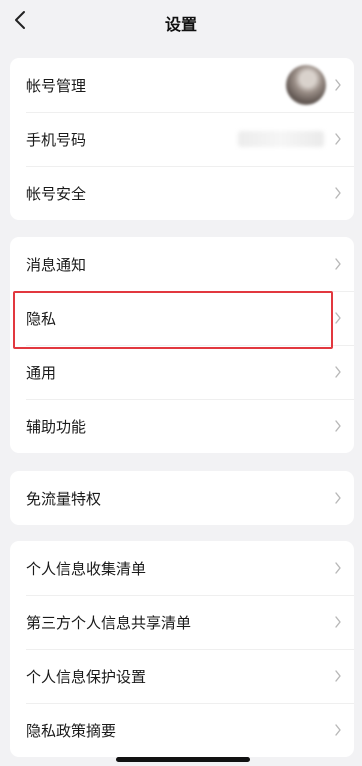  What do you see at coordinates (182, 426) in the screenshot?
I see `settings-item-accessibility: 辅助功能` at bounding box center [182, 426].